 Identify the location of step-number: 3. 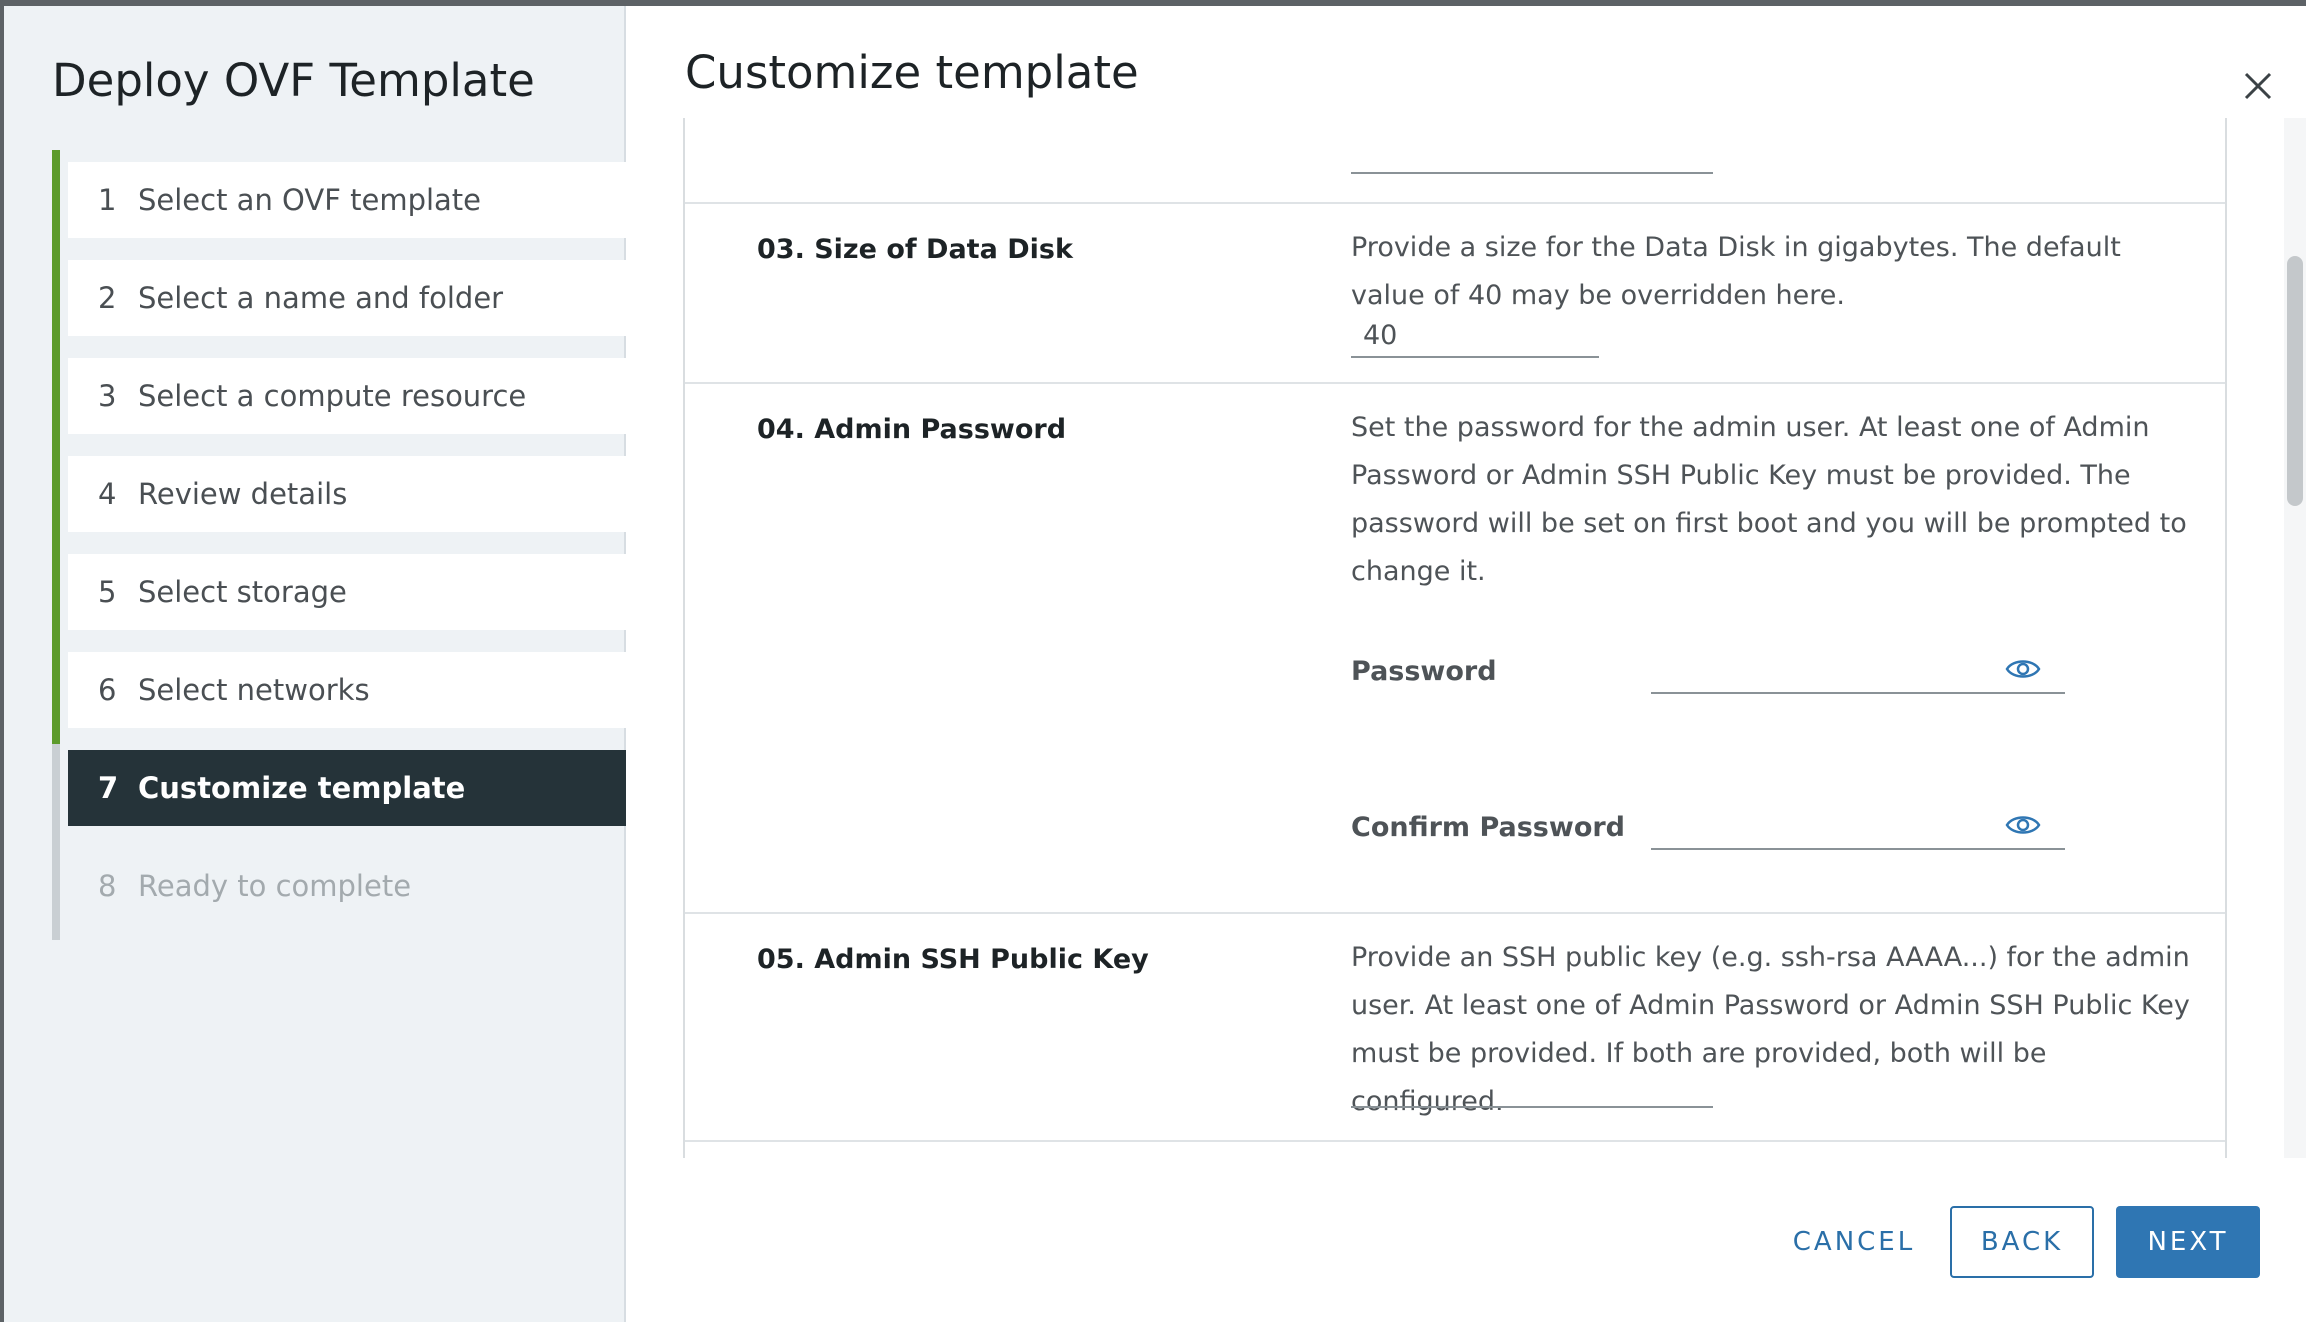
(107, 396).